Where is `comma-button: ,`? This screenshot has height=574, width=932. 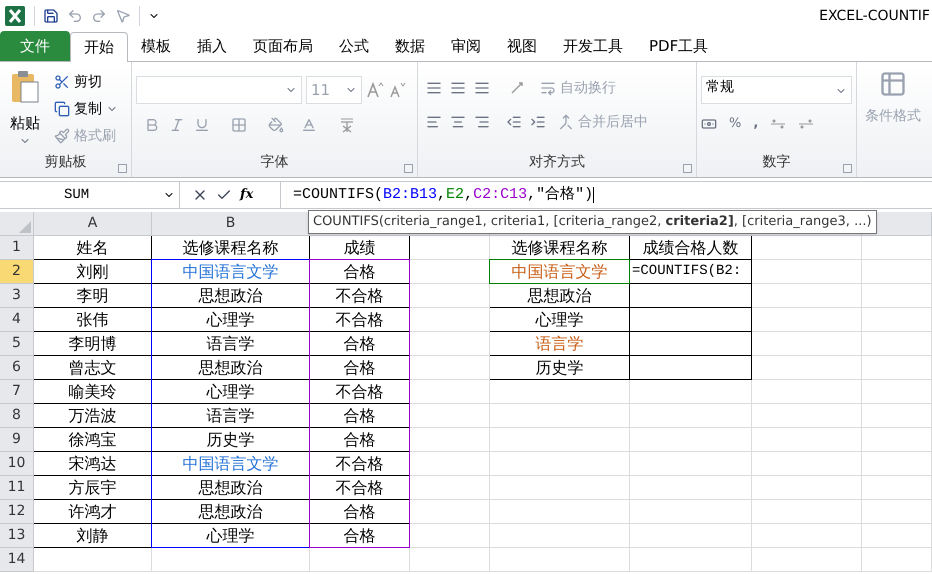 comma-button: , is located at coordinates (755, 124).